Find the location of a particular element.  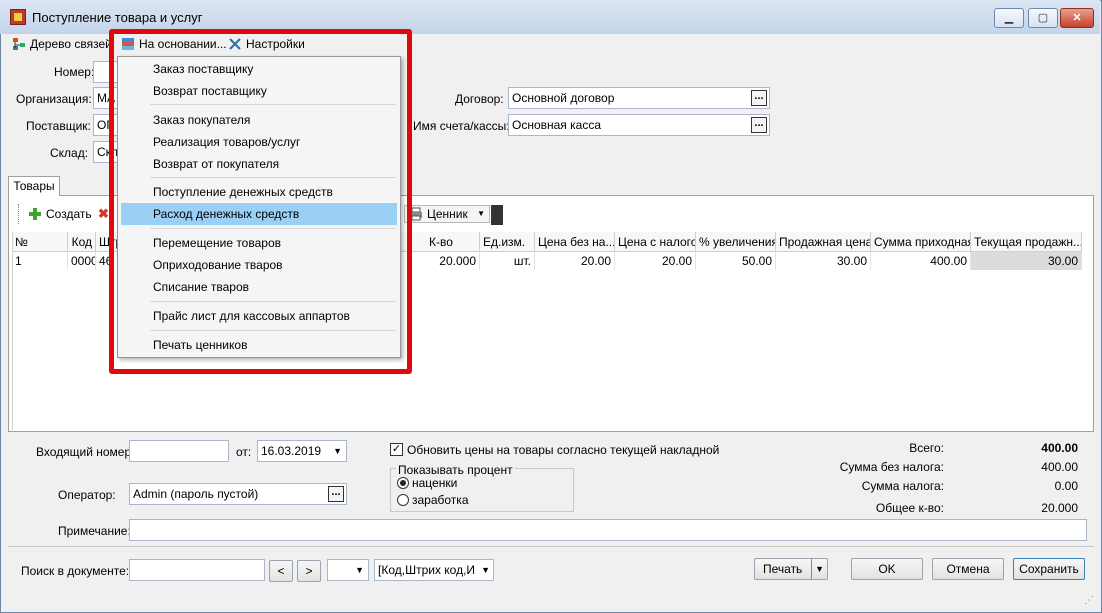

warehouse-label: Склад: is located at coordinates (69, 153).